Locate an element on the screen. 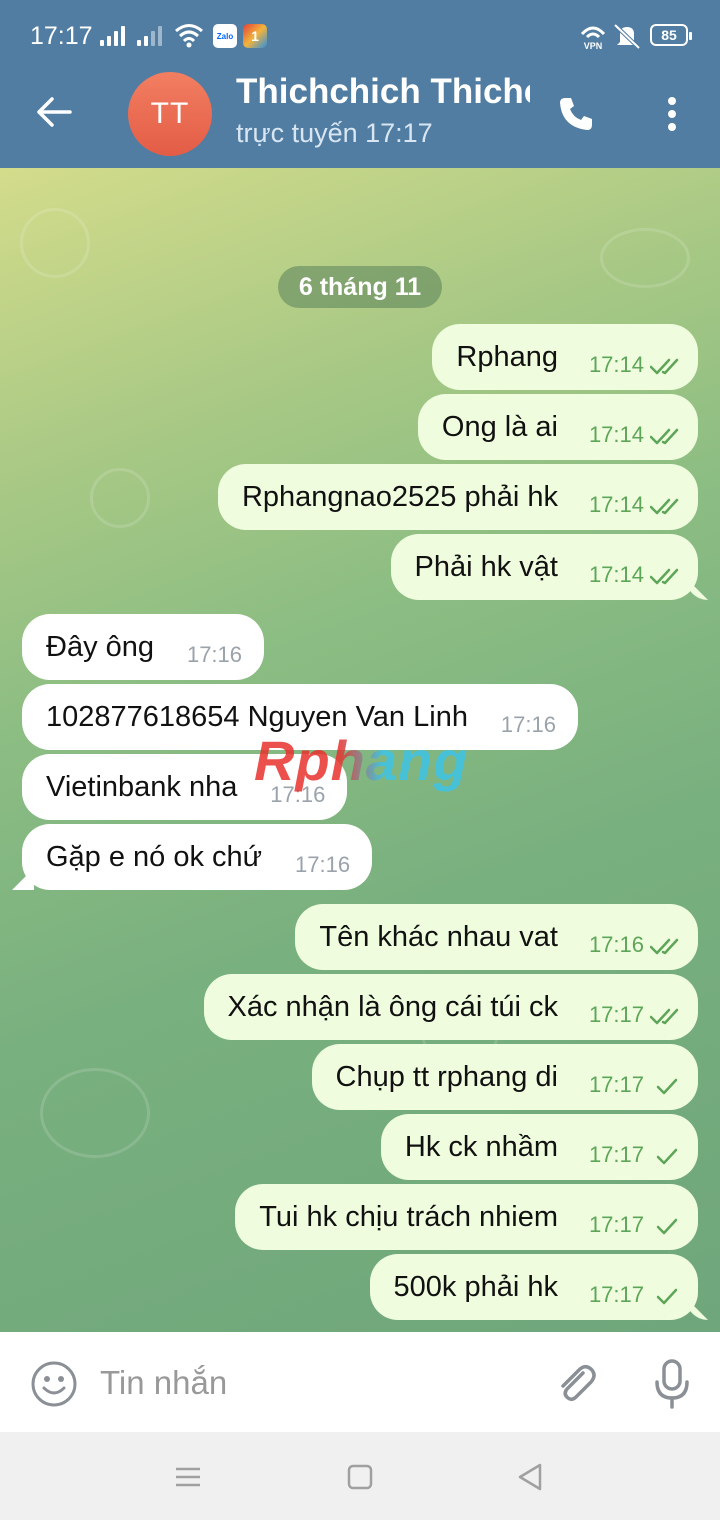 Image resolution: width=720 pixels, height=1520 pixels. emoji-button is located at coordinates (54, 1384).